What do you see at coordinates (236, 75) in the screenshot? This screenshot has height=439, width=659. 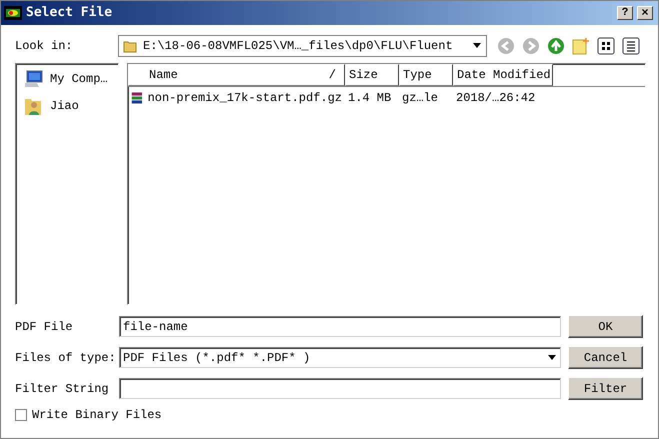 I see `column-header: Name /` at bounding box center [236, 75].